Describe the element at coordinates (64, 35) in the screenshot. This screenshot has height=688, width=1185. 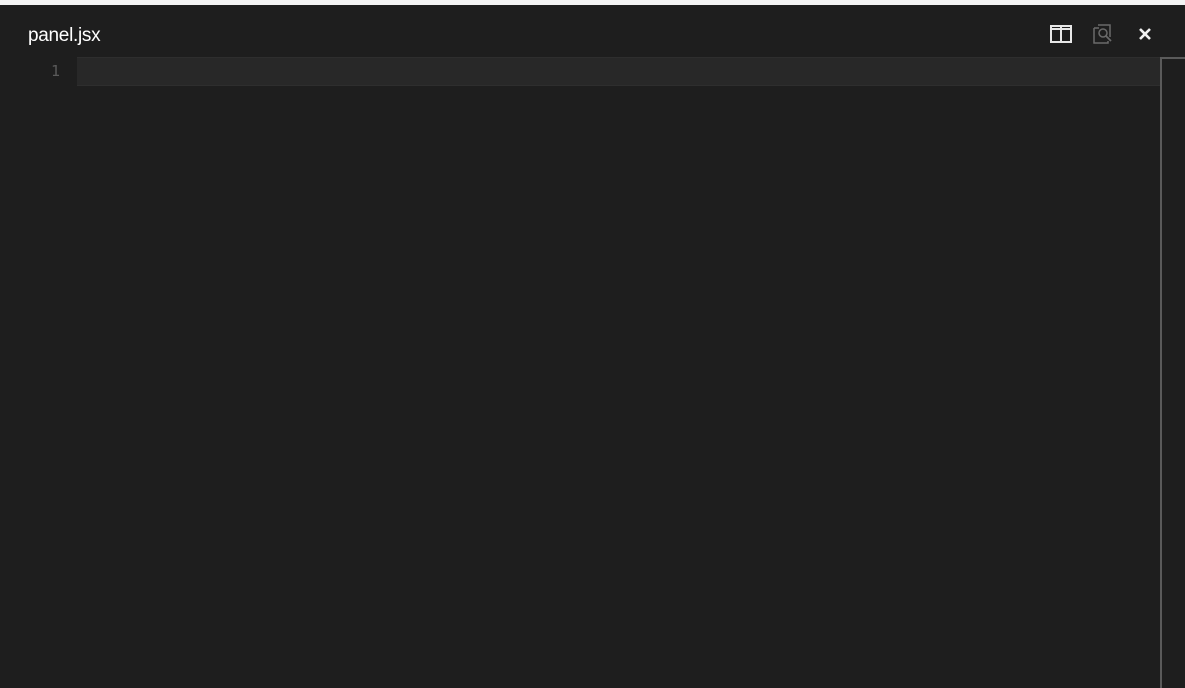
I see `file-title: panel.jsx` at that location.